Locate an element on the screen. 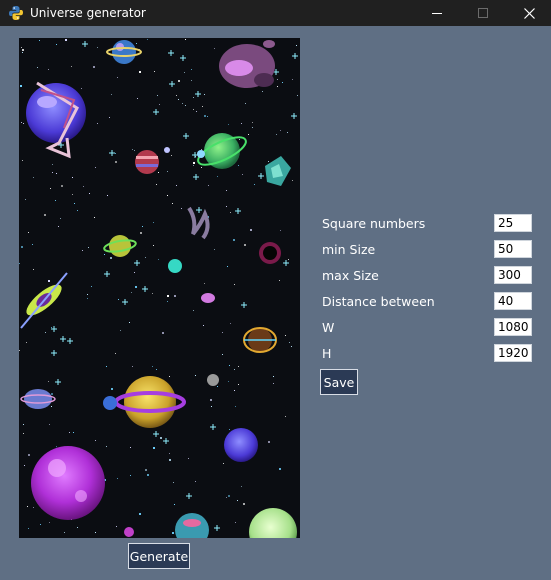 This screenshot has height=580, width=551. generate-button: Generate is located at coordinates (159, 556).